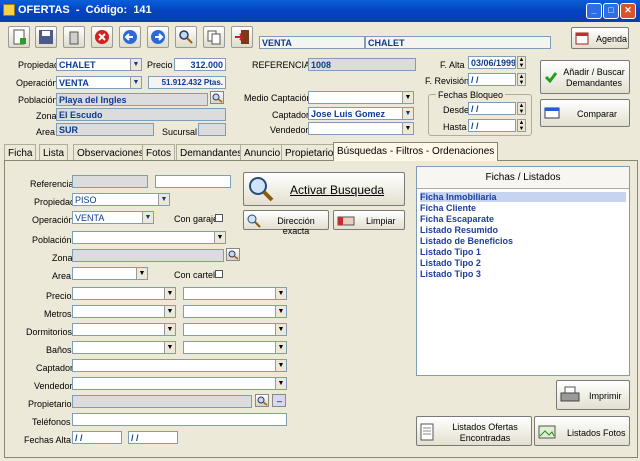 Image resolution: width=640 pixels, height=461 pixels. Describe the element at coordinates (97, 437) in the screenshot. I see `fechas-alta-from-field: / /` at that location.